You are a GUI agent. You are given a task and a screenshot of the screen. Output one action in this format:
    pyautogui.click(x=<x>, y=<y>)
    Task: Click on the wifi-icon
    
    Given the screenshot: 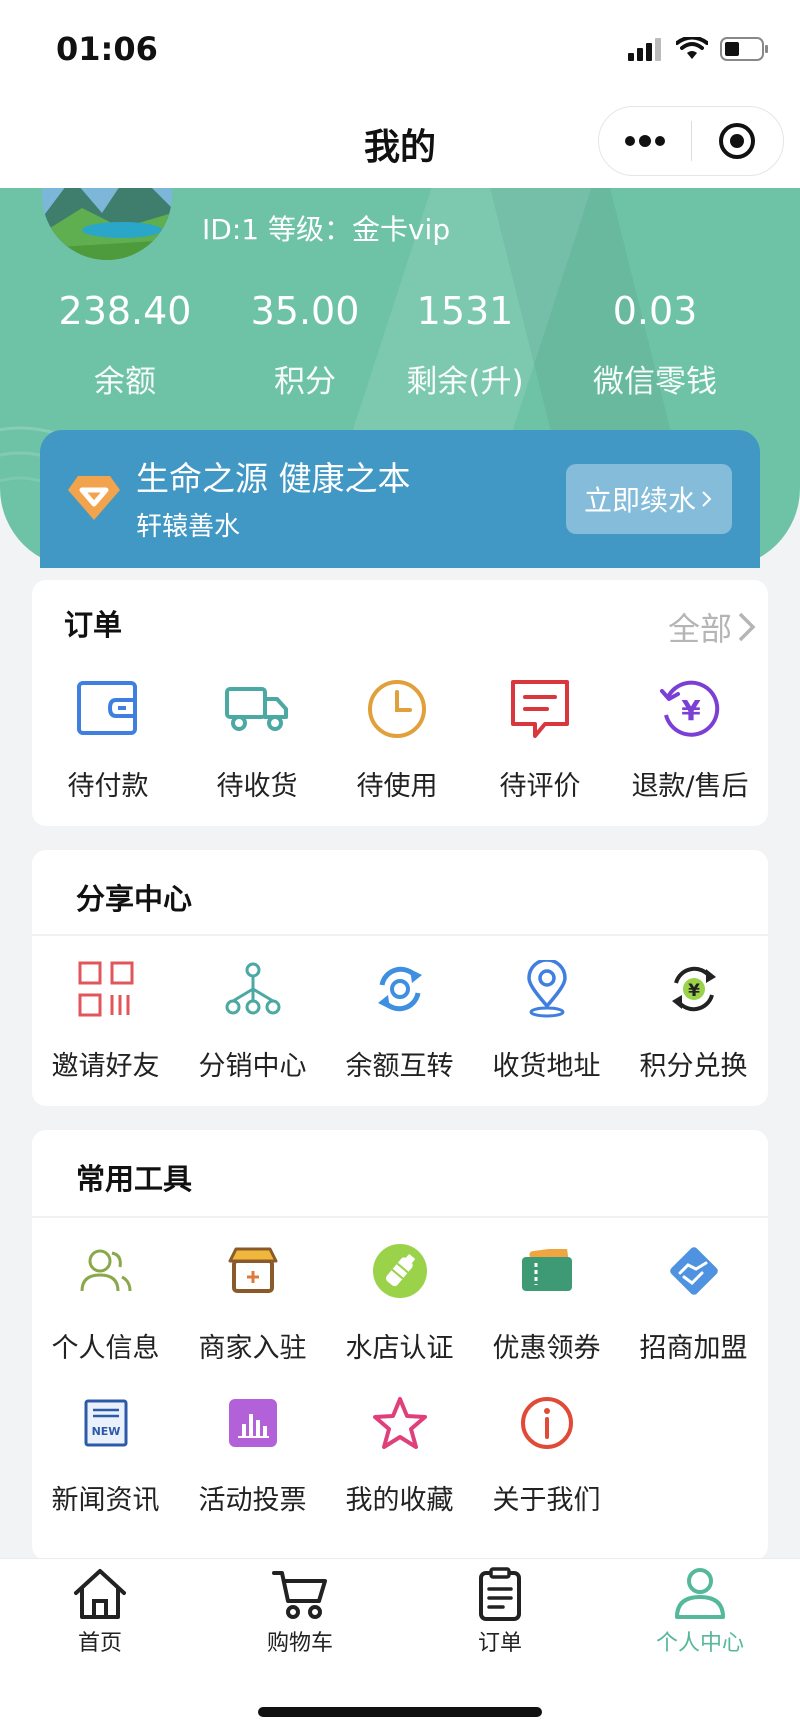 What is the action you would take?
    pyautogui.click(x=692, y=48)
    